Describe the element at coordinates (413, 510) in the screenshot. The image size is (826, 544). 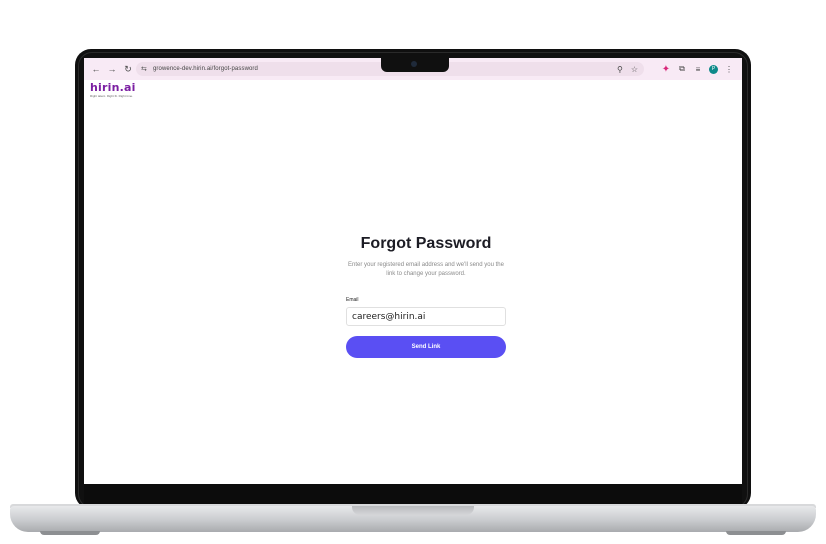
I see `laptop-base-notch` at that location.